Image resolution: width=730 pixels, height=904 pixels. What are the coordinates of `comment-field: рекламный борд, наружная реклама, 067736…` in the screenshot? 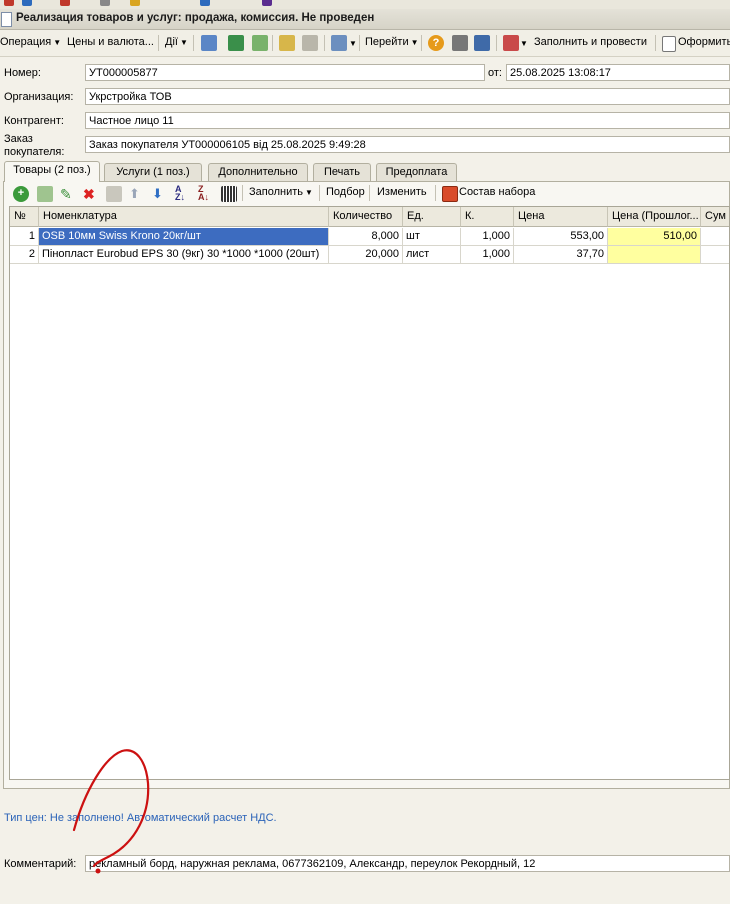 It's located at (407, 863).